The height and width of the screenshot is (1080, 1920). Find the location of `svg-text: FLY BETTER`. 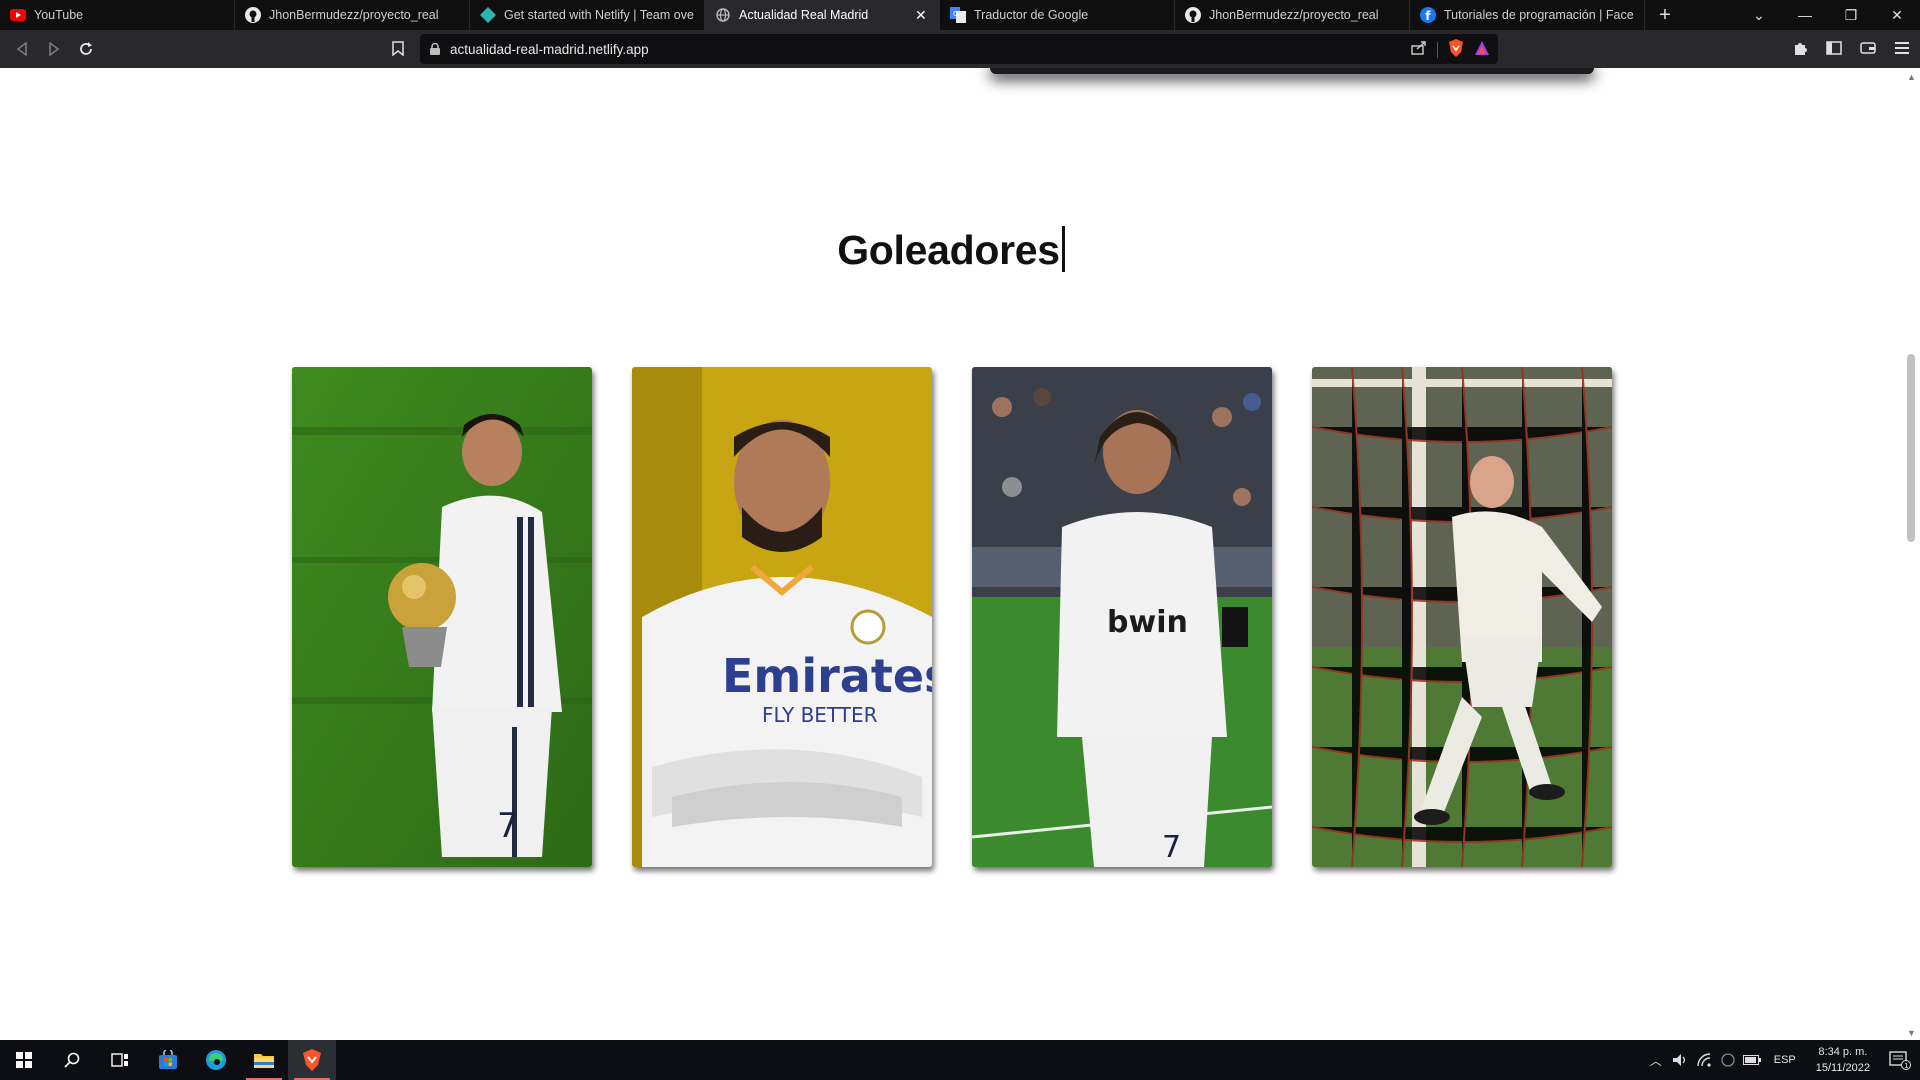

svg-text: FLY BETTER is located at coordinates (820, 715).